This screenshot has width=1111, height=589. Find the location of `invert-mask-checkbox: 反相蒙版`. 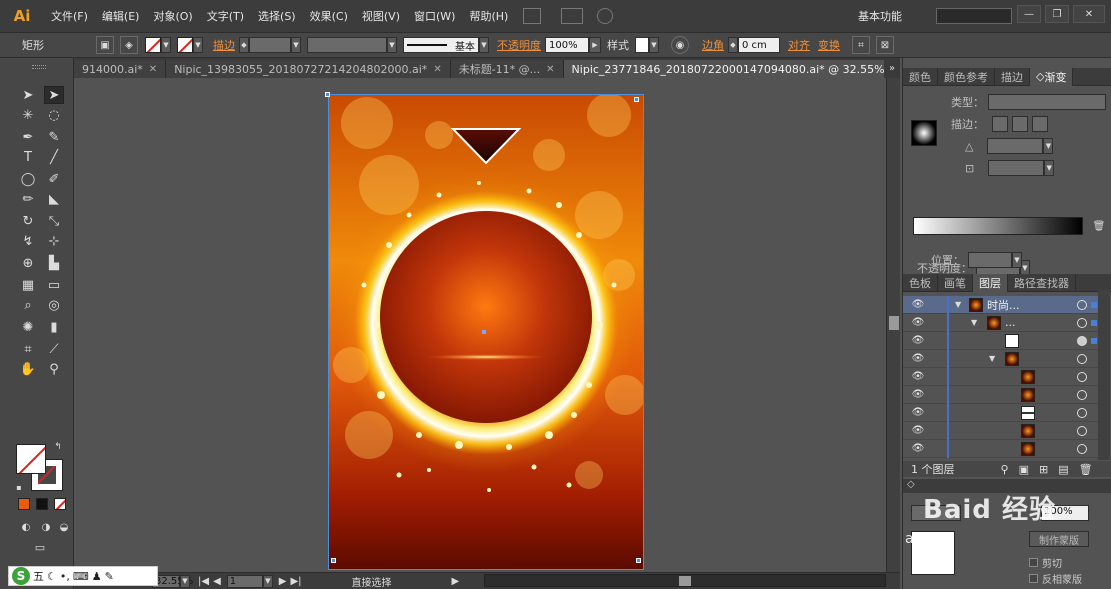

invert-mask-checkbox: 反相蒙版 is located at coordinates (1055, 578).